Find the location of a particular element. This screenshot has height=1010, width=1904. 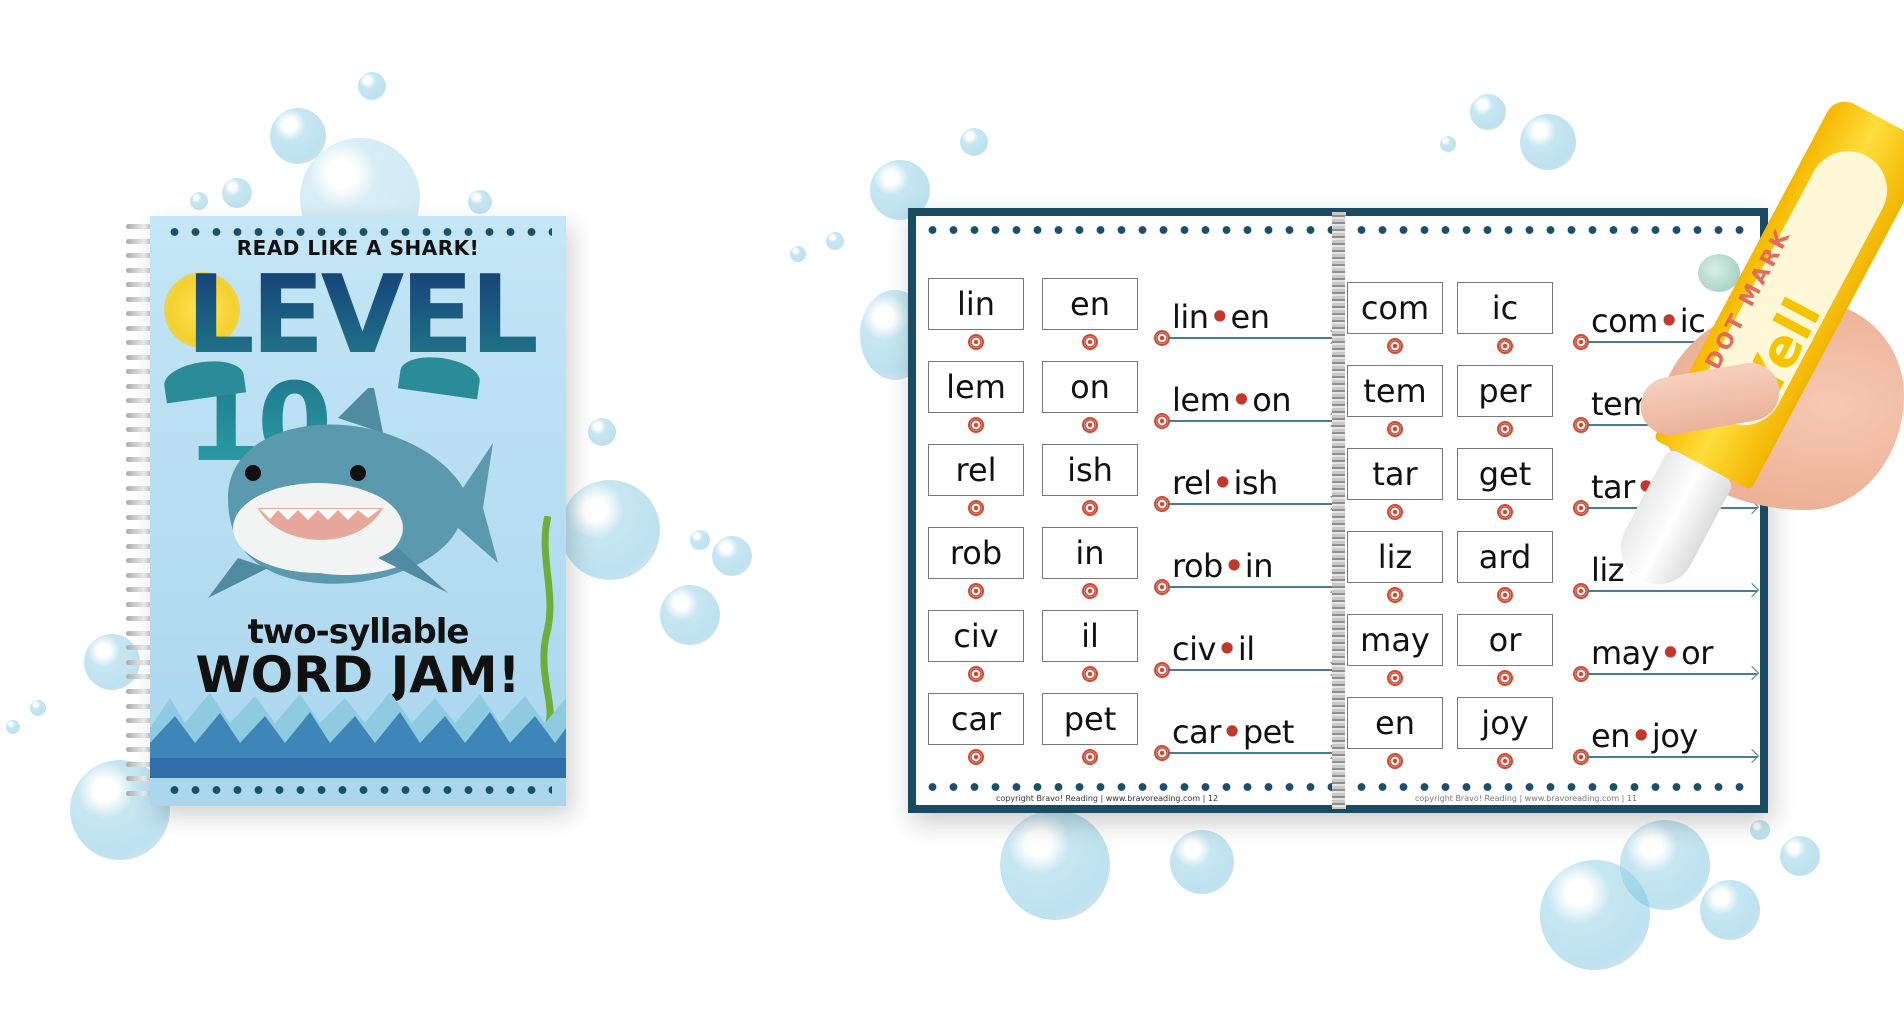

syllable-text: get is located at coordinates (1505, 474).